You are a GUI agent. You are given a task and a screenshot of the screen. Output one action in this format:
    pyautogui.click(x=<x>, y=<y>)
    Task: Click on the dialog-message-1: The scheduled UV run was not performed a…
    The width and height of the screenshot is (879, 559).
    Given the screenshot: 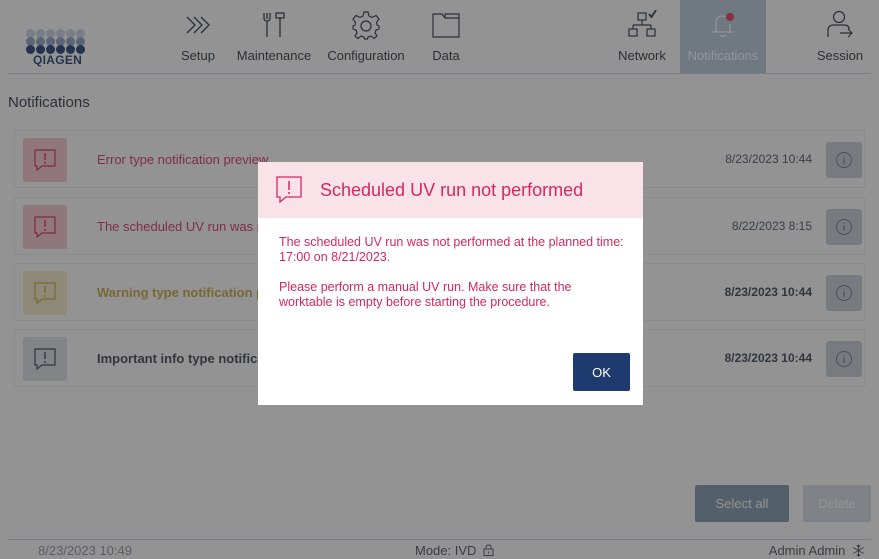 What is the action you would take?
    pyautogui.click(x=451, y=249)
    